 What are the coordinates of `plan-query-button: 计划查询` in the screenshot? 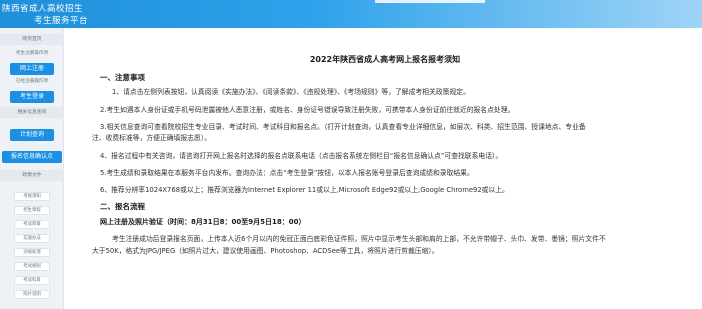 It's located at (32, 135).